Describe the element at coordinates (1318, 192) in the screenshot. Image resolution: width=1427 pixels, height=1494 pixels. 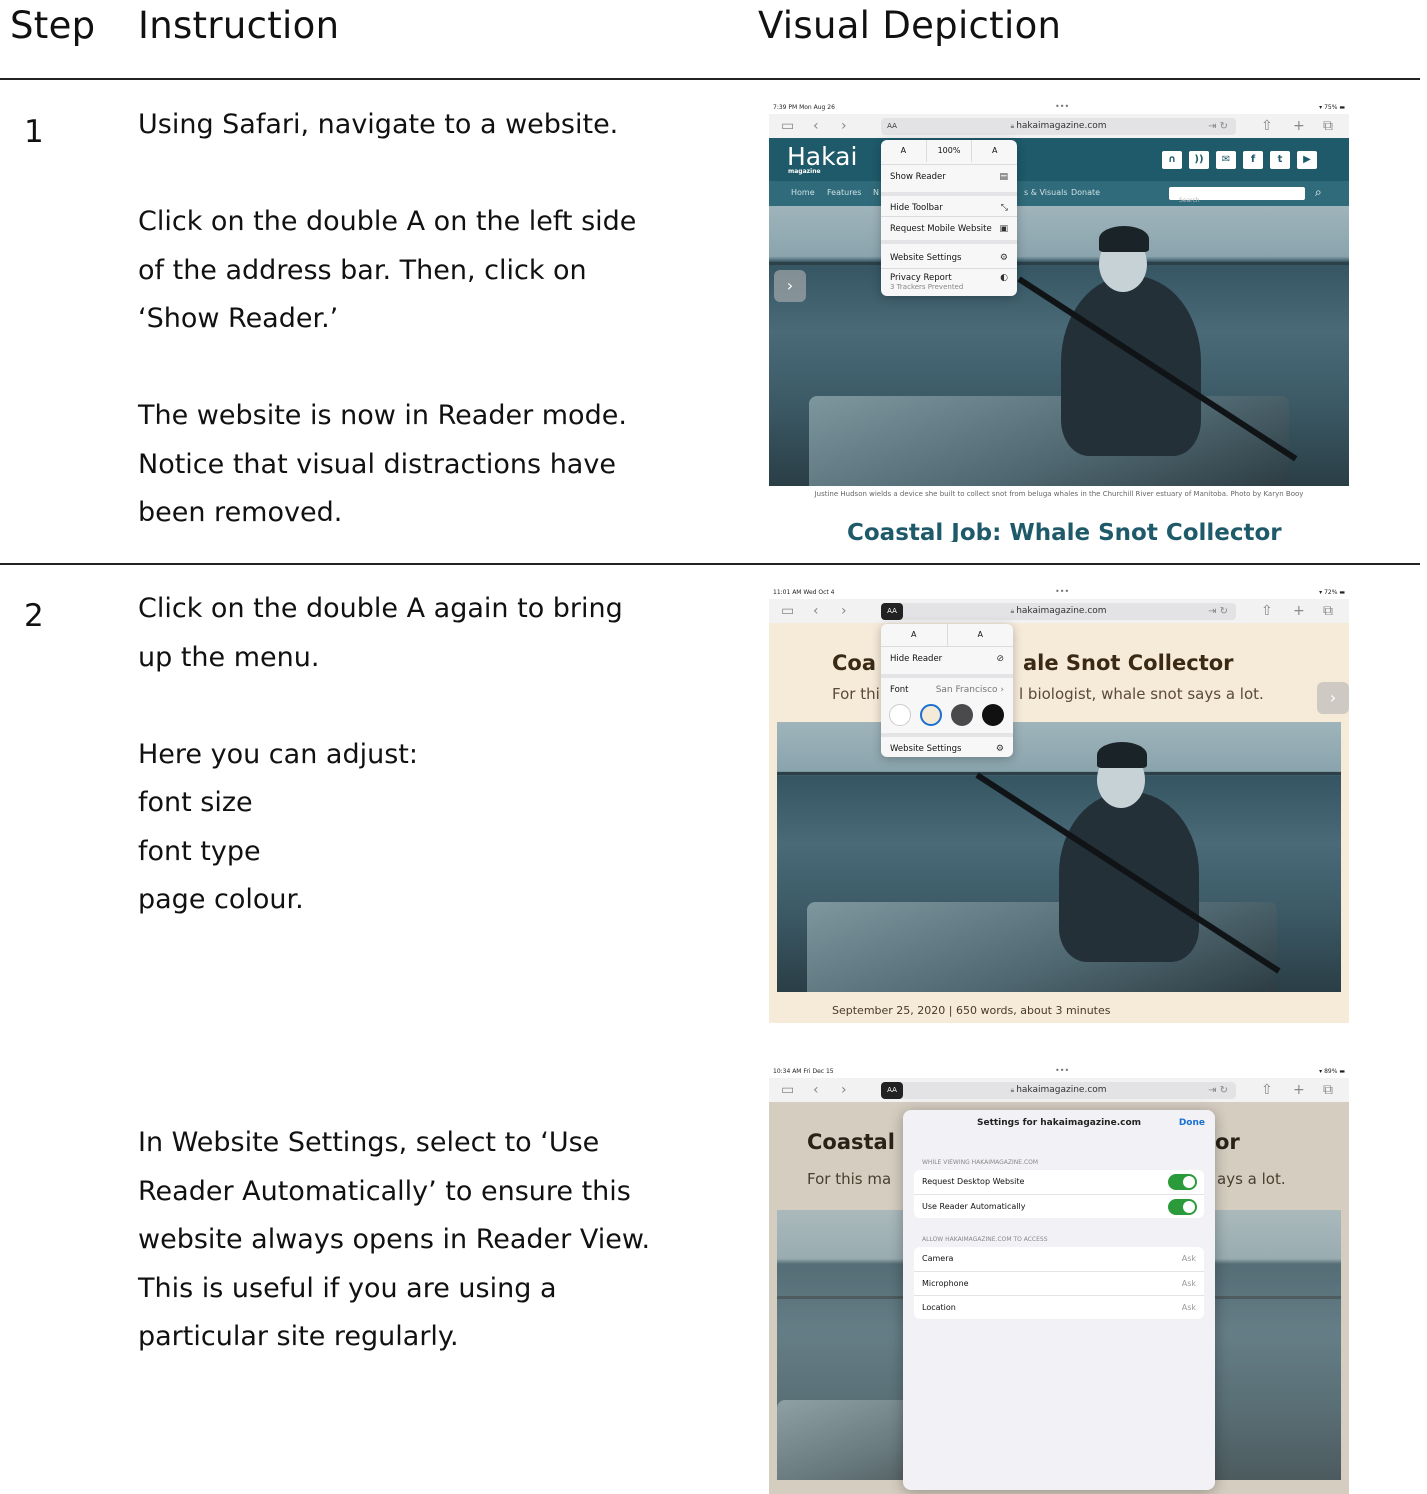
I see `search-icon: ⌕` at that location.